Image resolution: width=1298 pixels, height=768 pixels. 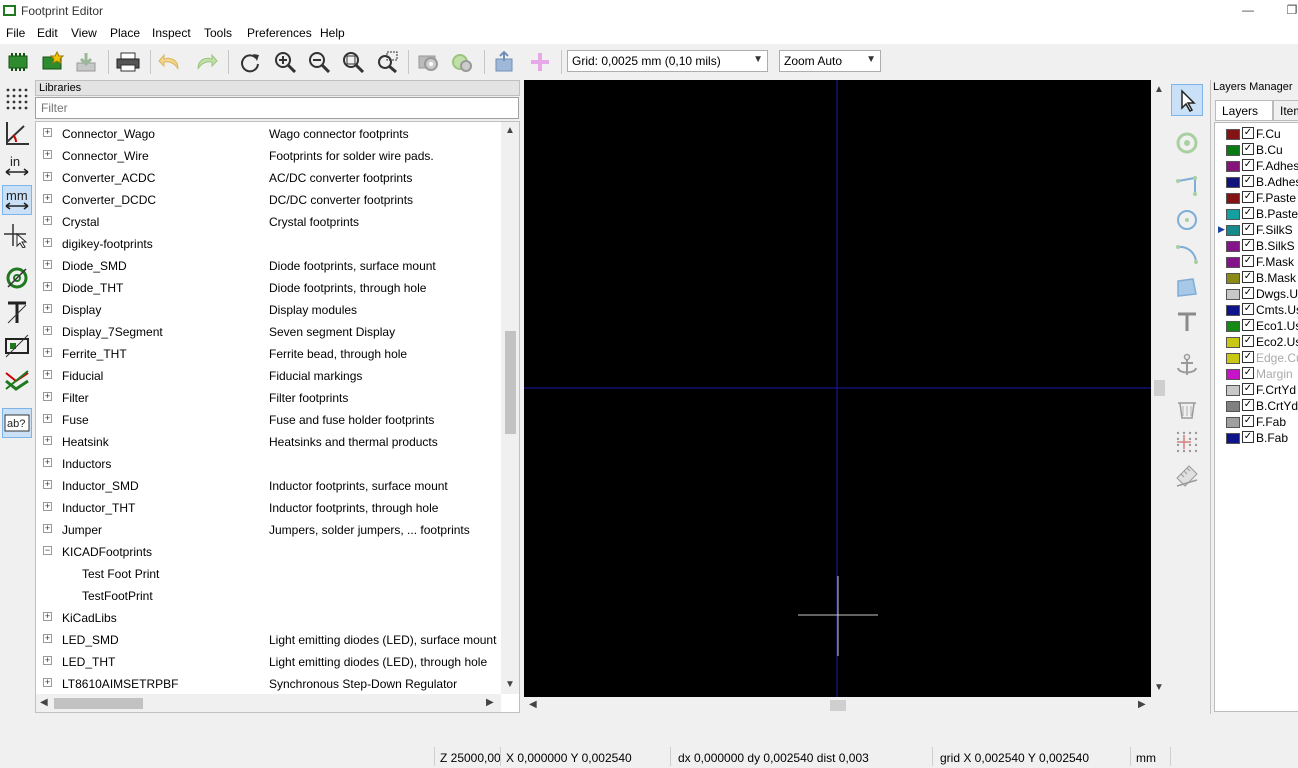 What do you see at coordinates (1256, 230) in the screenshot?
I see `layer-row: ▶ ✓ F.SilkS` at bounding box center [1256, 230].